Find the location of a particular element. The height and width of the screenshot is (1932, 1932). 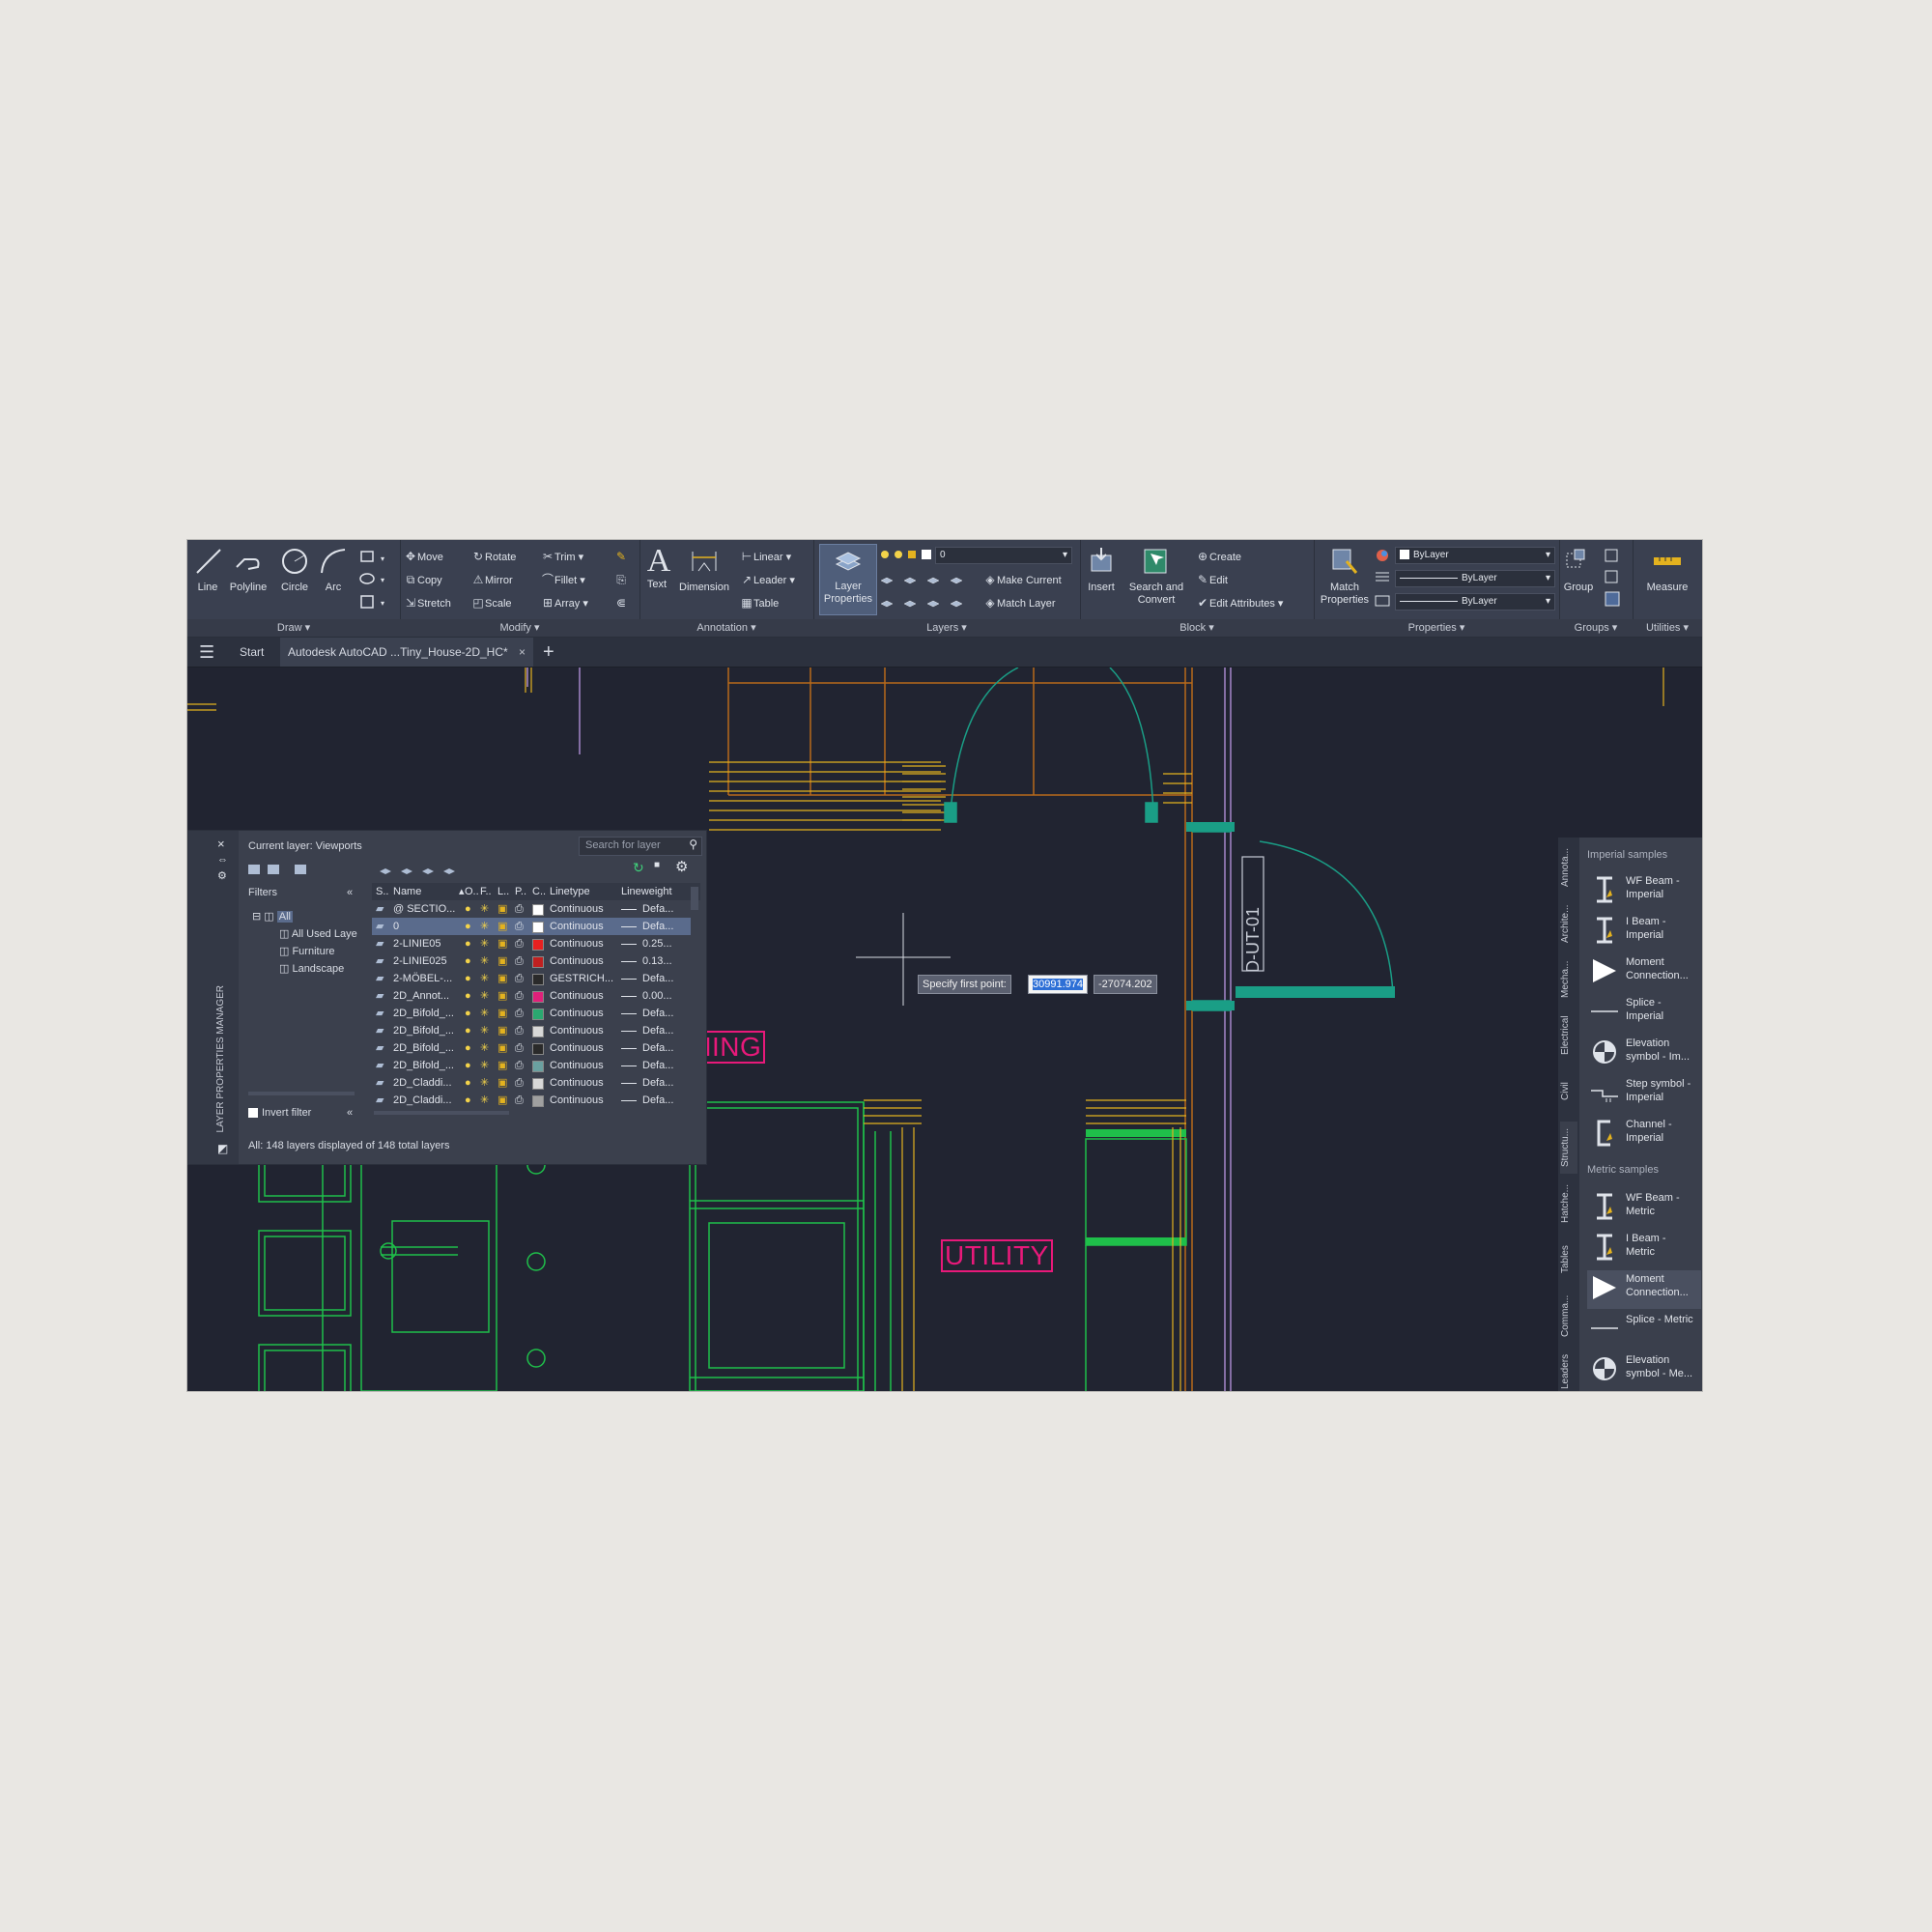

draw-title: Draw ▾ is located at coordinates (293, 628).